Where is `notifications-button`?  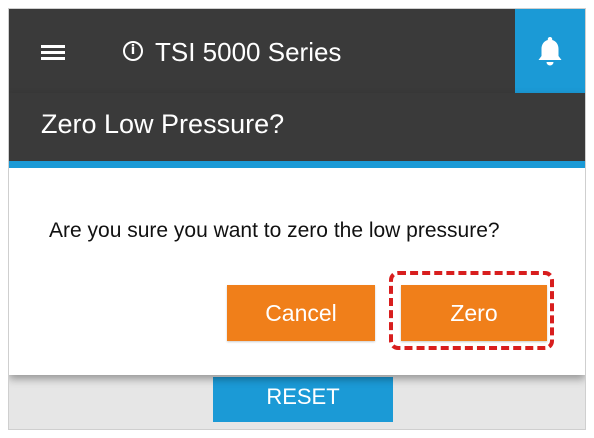
notifications-button is located at coordinates (550, 51).